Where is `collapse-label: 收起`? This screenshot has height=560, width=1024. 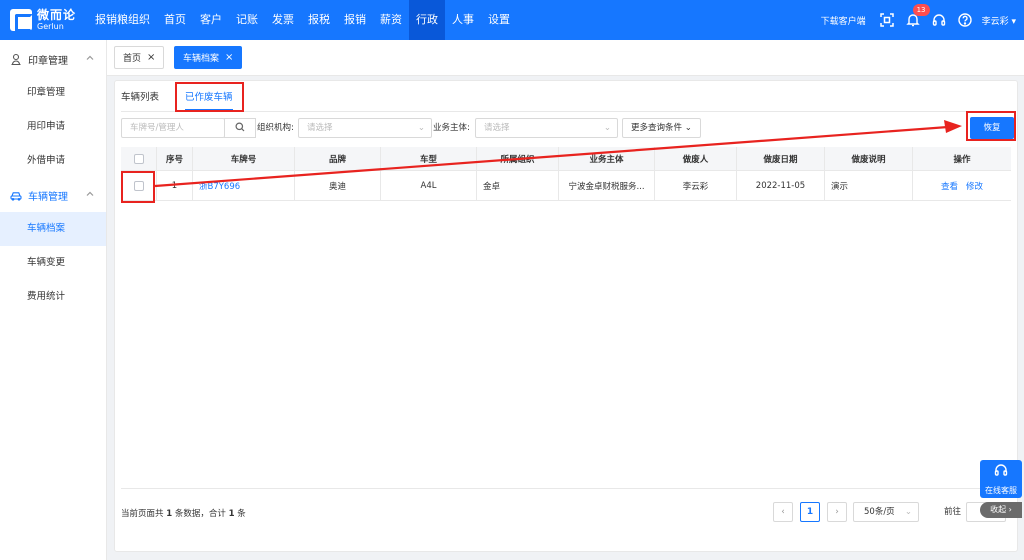
collapse-label: 收起 is located at coordinates (998, 509).